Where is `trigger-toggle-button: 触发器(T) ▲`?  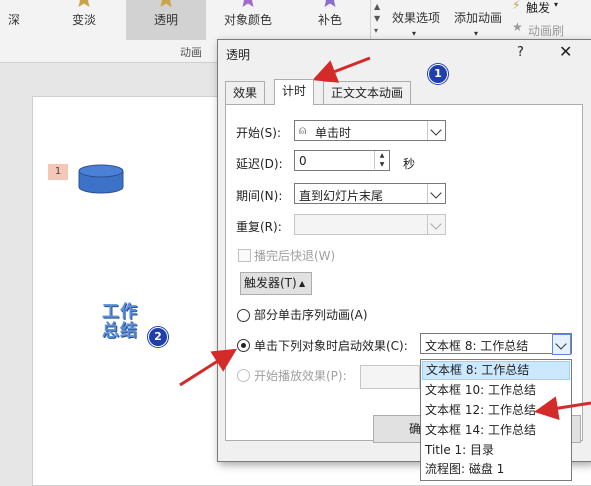
trigger-toggle-button: 触发器(T) ▲ is located at coordinates (276, 283).